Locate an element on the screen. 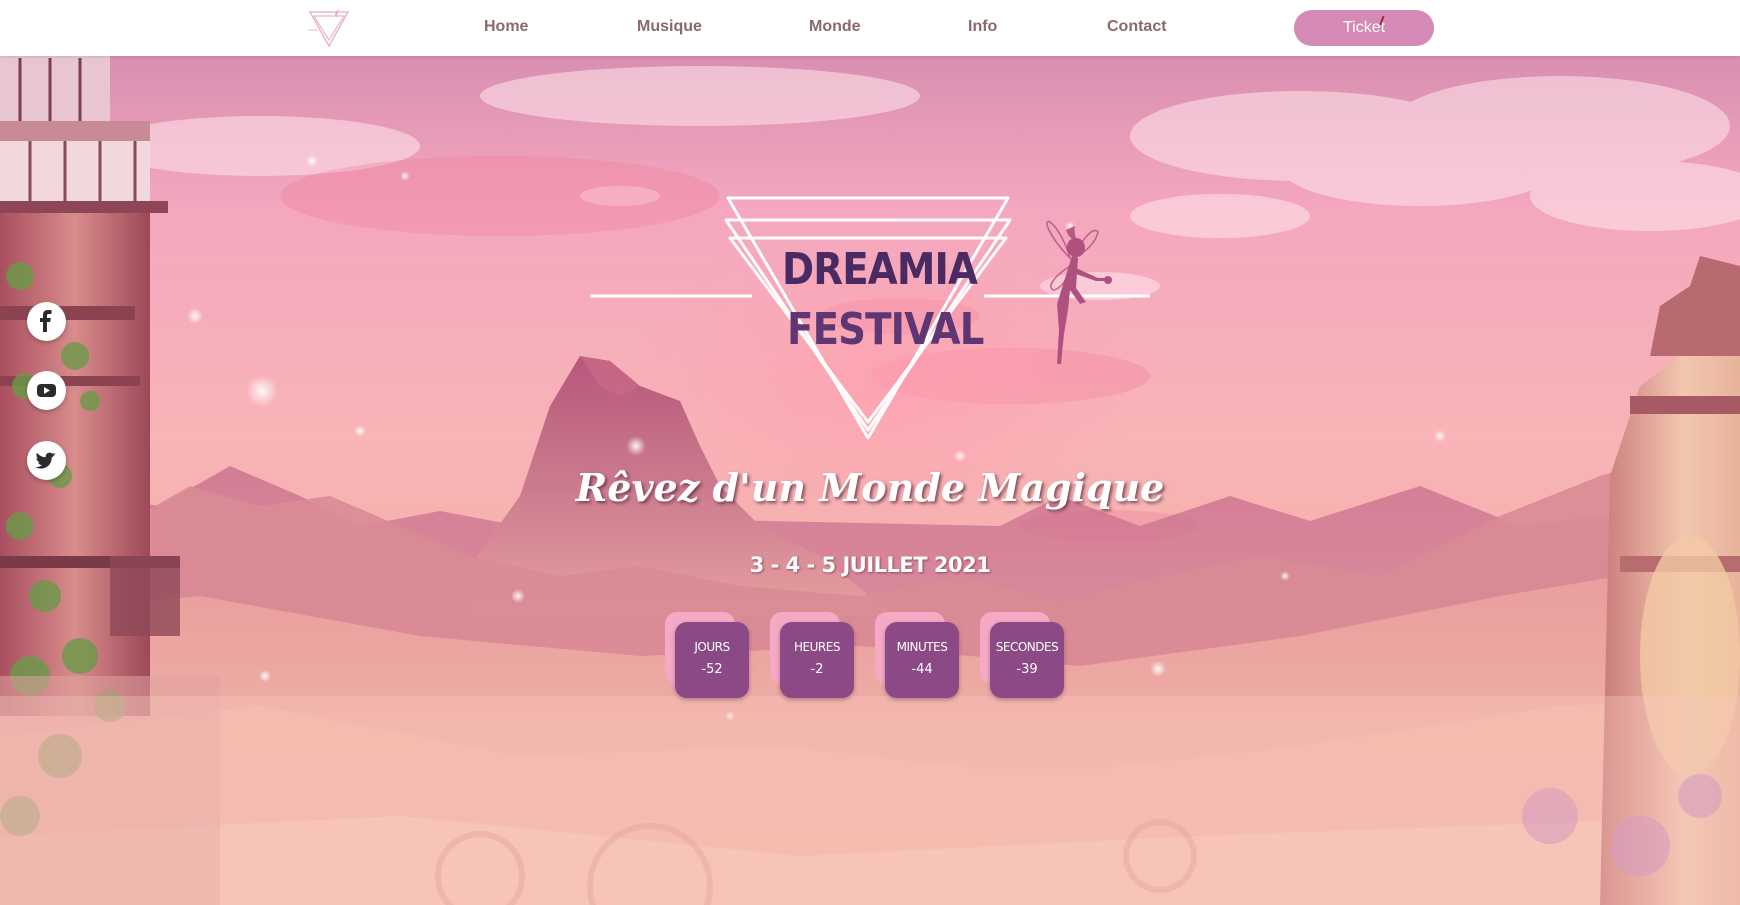 This screenshot has width=1740, height=905. countdown-label: MINUTES is located at coordinates (922, 647).